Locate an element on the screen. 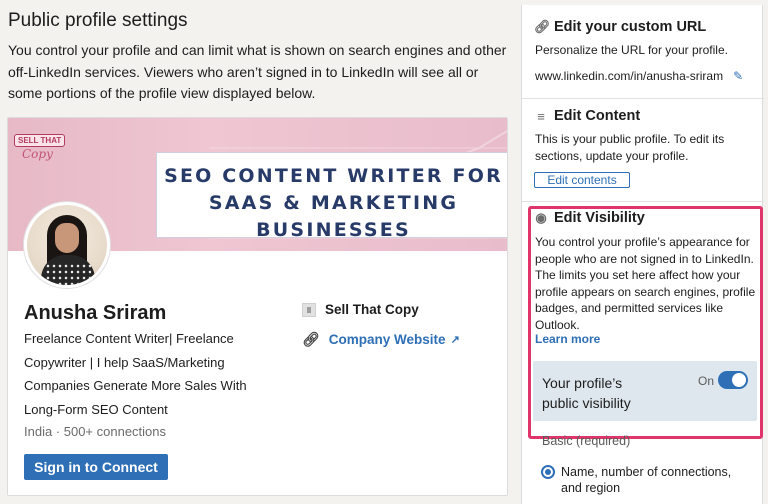 Image resolution: width=768 pixels, height=504 pixels. custom-url-desc: Personalize the URL for your profile. is located at coordinates (631, 50).